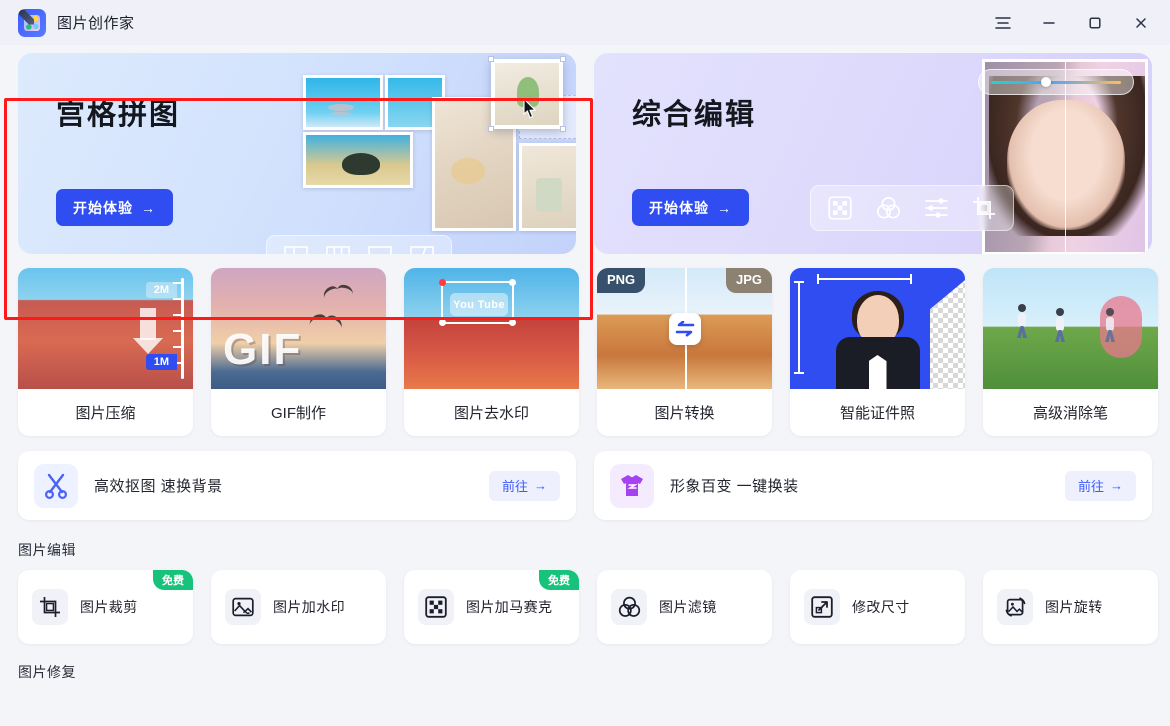  I want to click on grid-rows-layout-icon, so click(380, 249).